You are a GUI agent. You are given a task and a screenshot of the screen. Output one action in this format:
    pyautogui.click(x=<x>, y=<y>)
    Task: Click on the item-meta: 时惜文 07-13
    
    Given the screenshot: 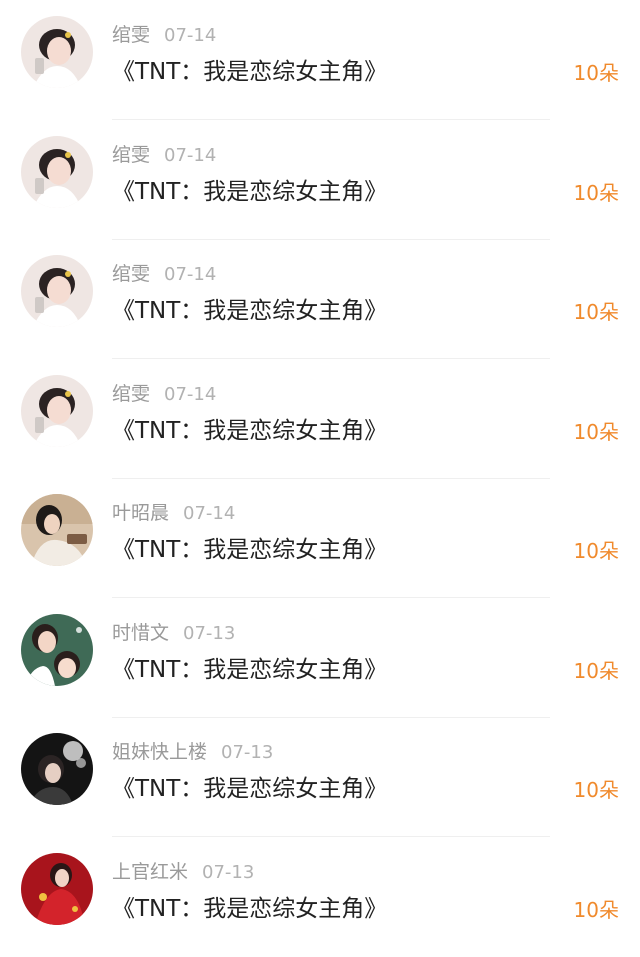 What is the action you would take?
    pyautogui.click(x=173, y=633)
    